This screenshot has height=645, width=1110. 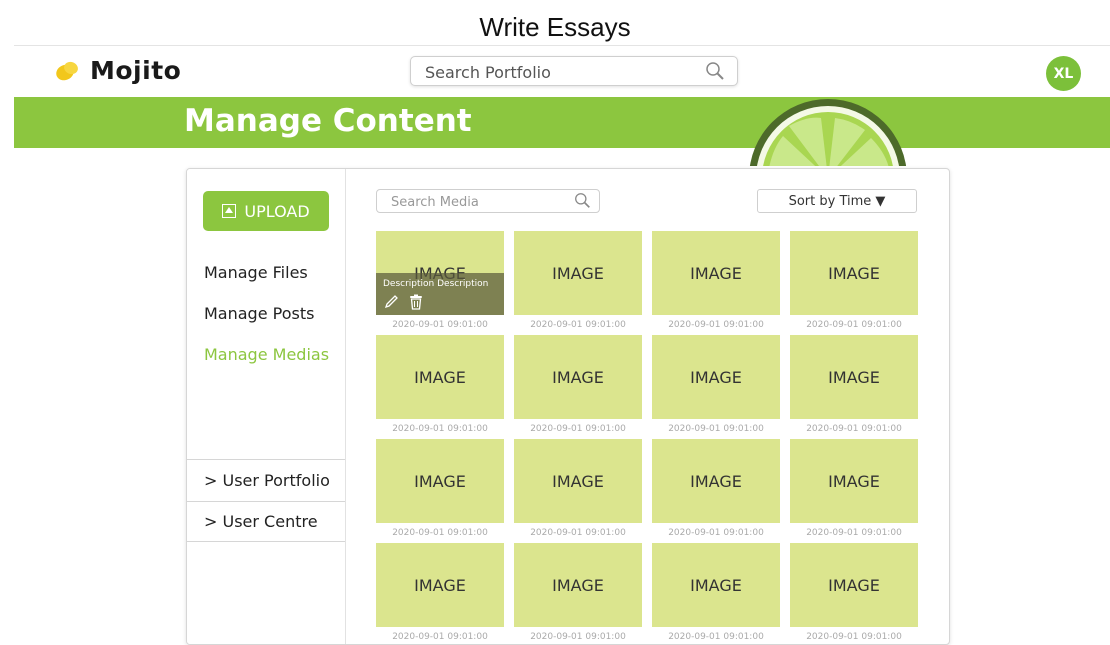 I want to click on lemon-icon, so click(x=66, y=71).